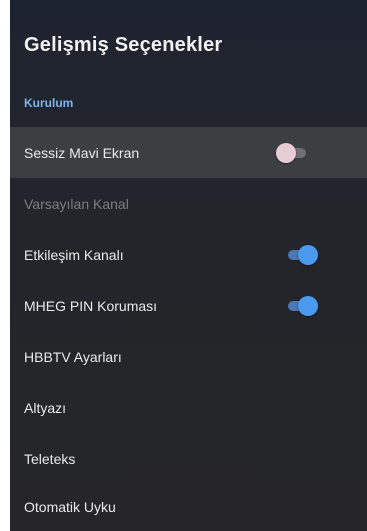  Describe the element at coordinates (188, 254) in the screenshot. I see `menu-item-etkilesim-kanali: Etkileşim Kanalı` at that location.